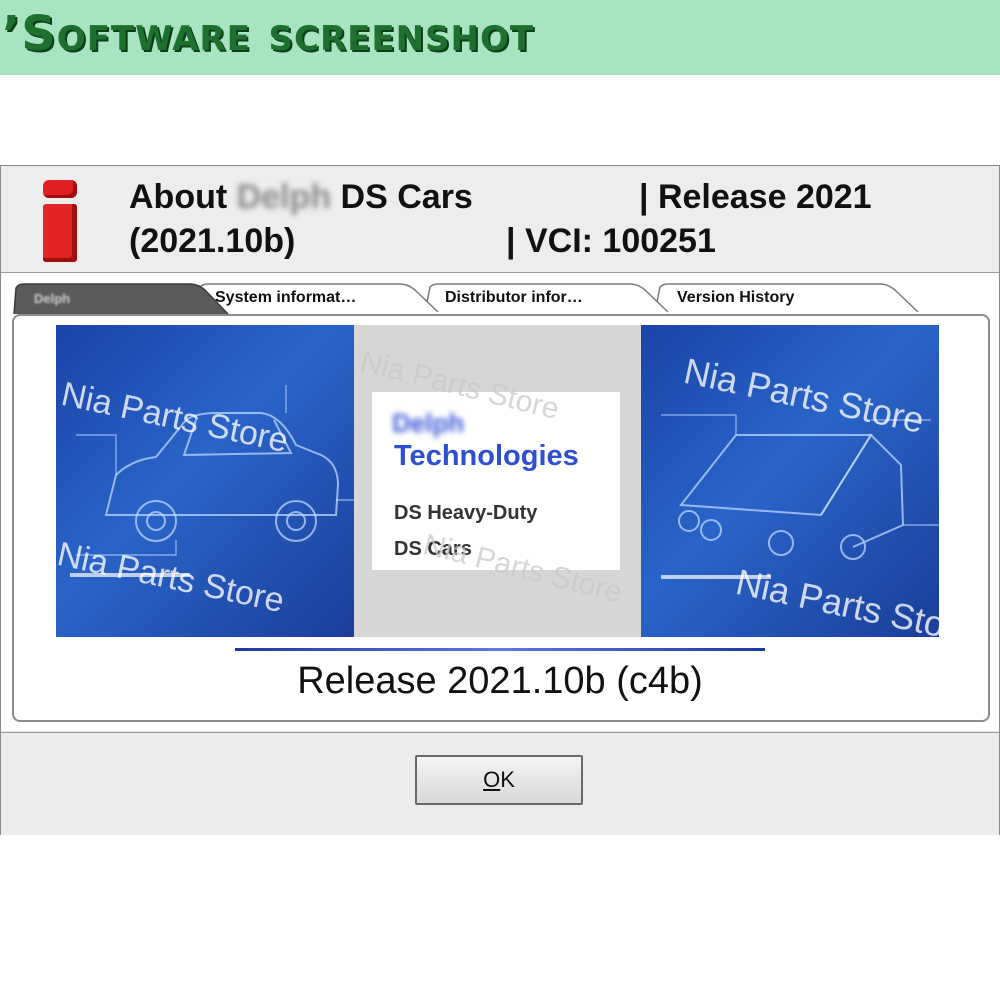 This screenshot has width=1000, height=1000. I want to click on logo-company: Technologies, so click(486, 456).